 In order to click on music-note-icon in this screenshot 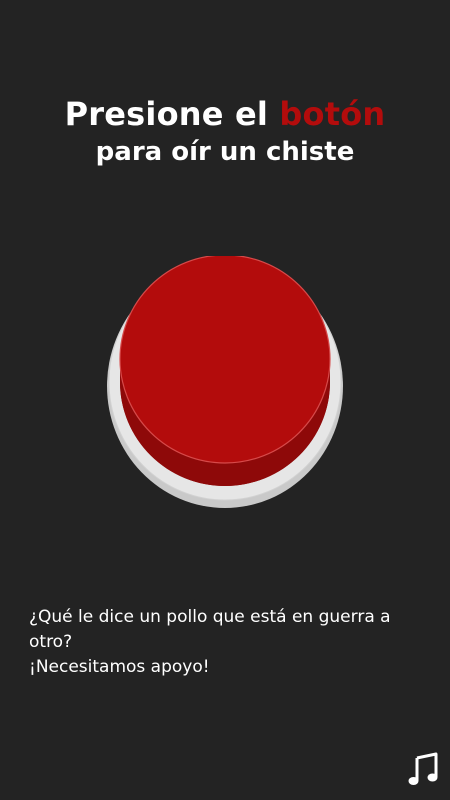, I will do `click(423, 768)`.